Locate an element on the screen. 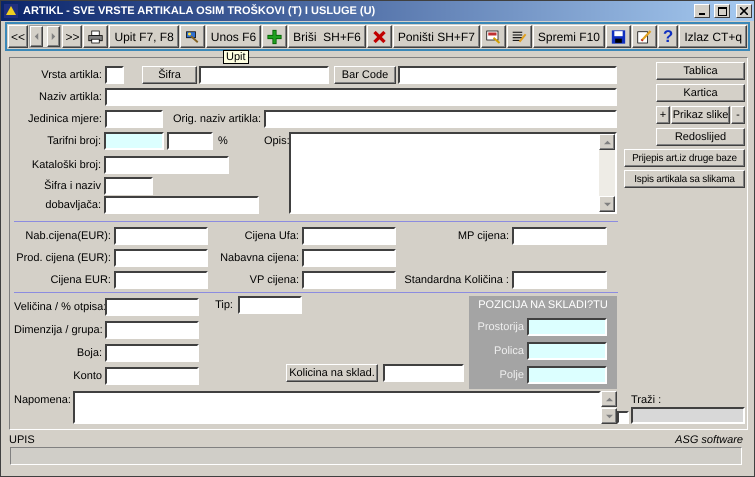 Image resolution: width=755 pixels, height=477 pixels. scroll-right-button is located at coordinates (53, 36).